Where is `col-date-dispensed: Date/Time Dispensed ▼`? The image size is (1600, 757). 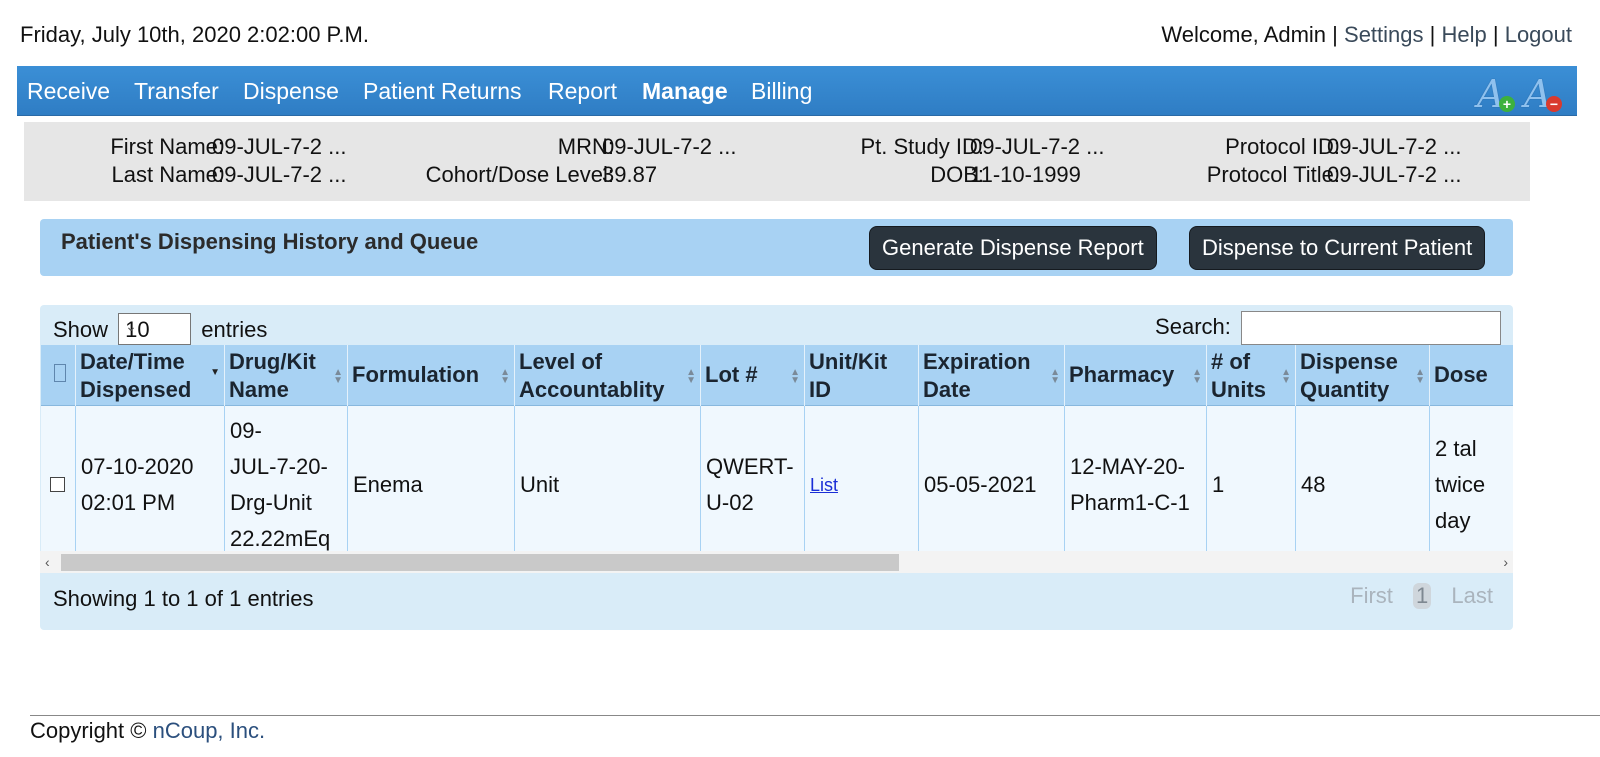 col-date-dispensed: Date/Time Dispensed ▼ is located at coordinates (150, 375).